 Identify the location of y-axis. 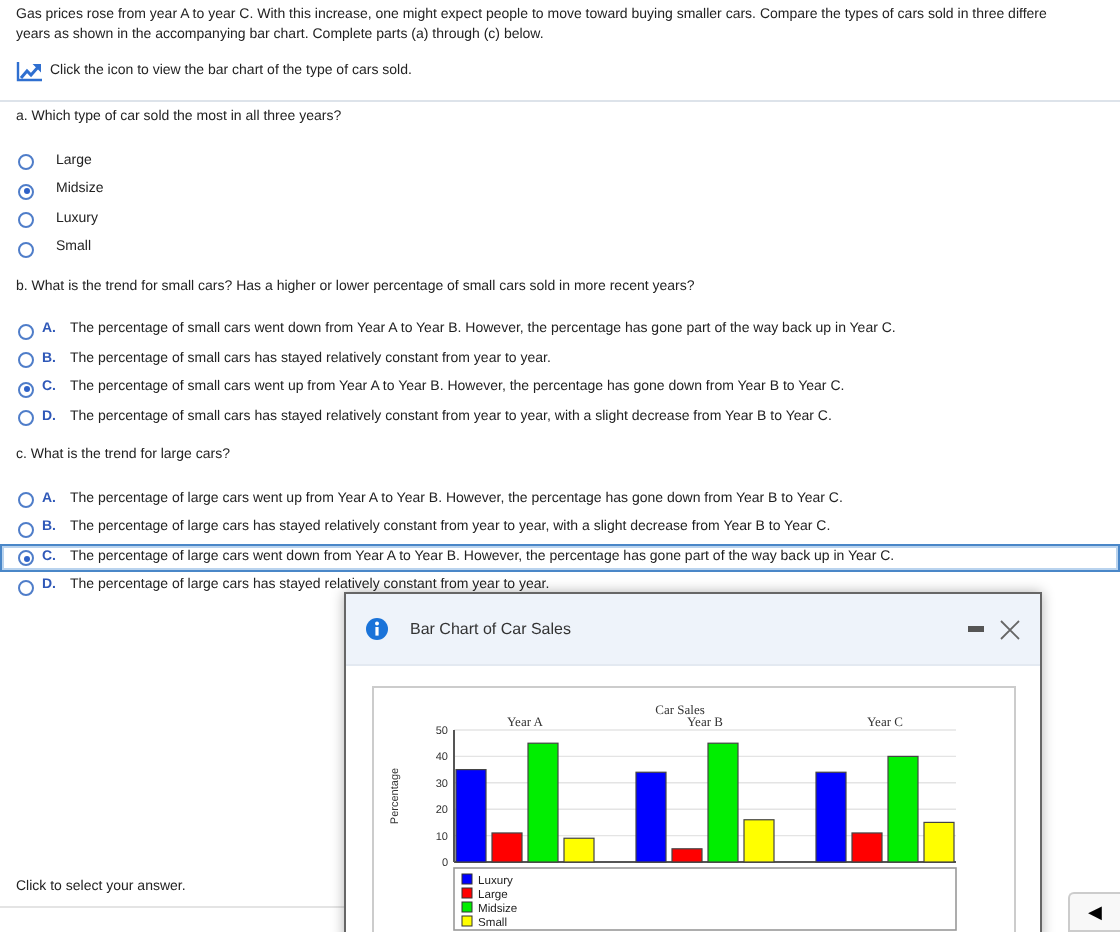
(454, 796).